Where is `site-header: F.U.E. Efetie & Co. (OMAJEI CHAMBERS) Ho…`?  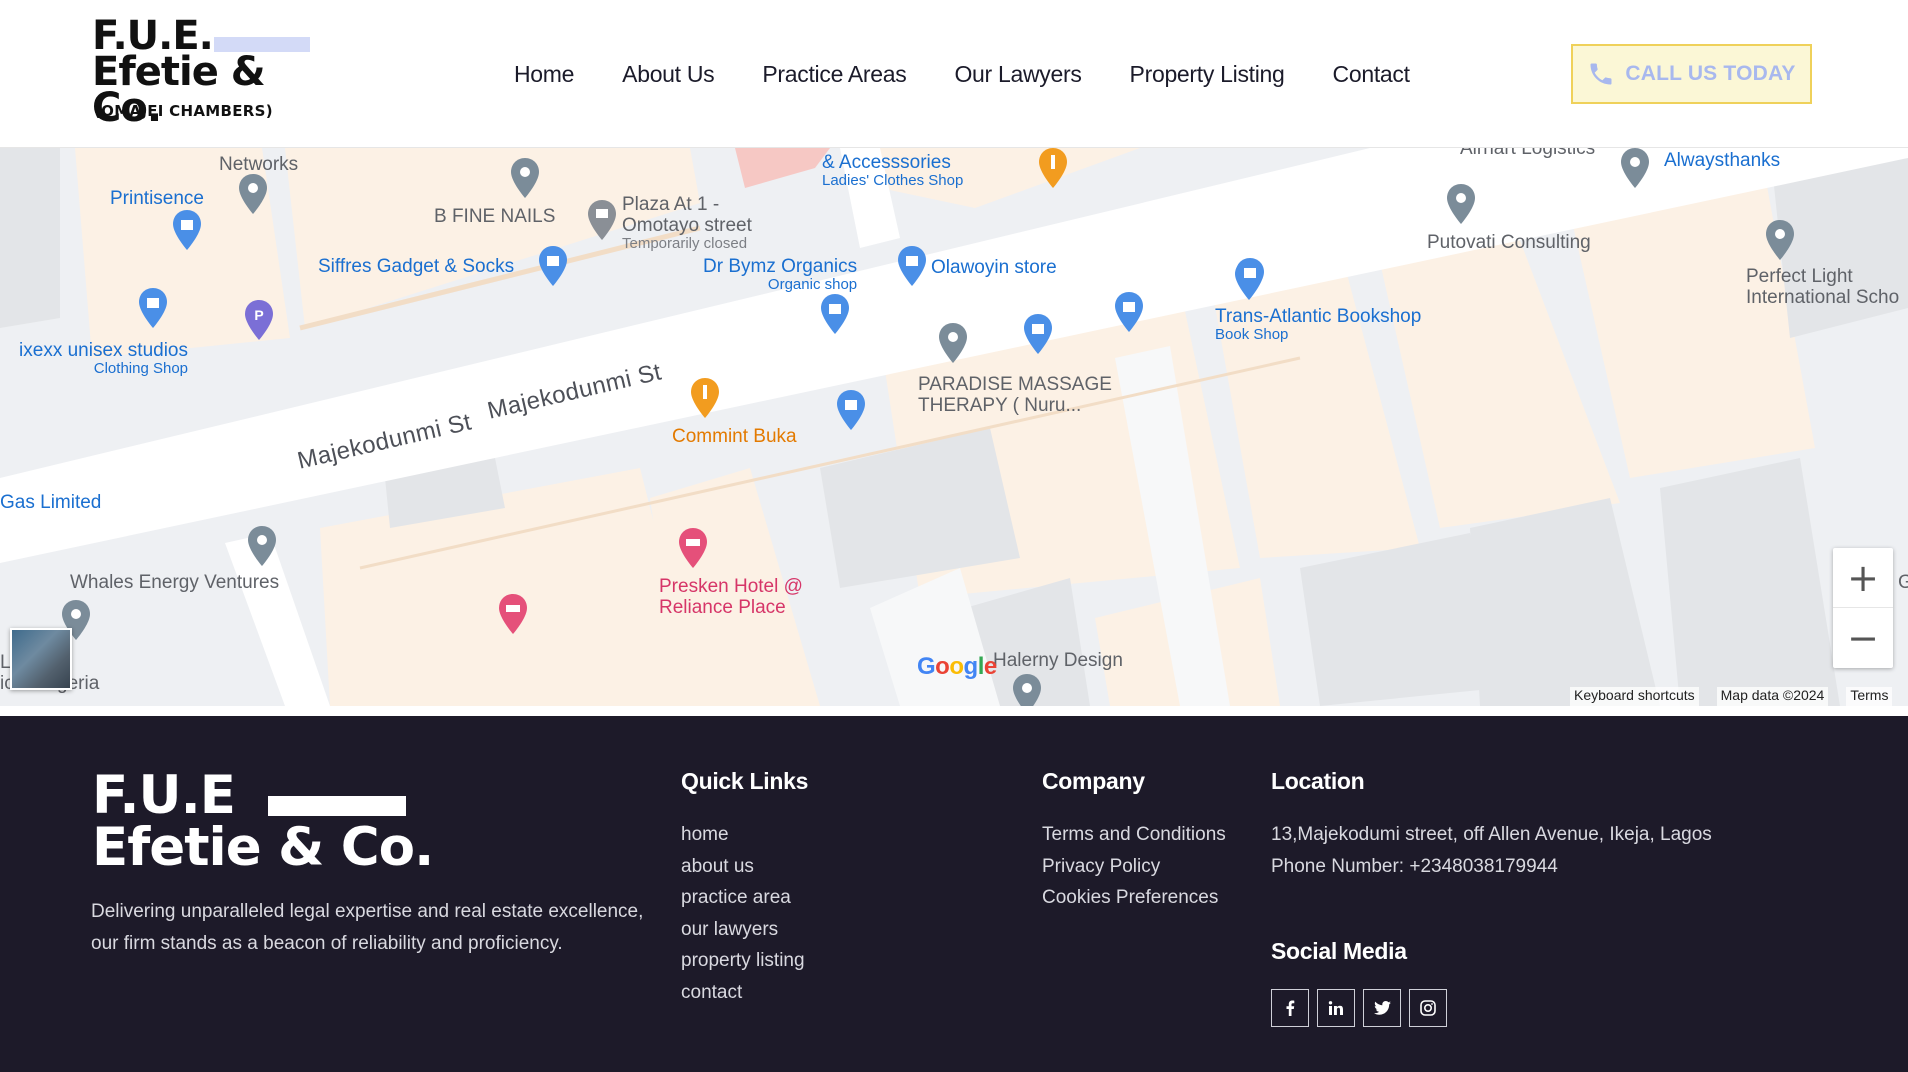 site-header: F.U.E. Efetie & Co. (OMAJEI CHAMBERS) Ho… is located at coordinates (954, 74).